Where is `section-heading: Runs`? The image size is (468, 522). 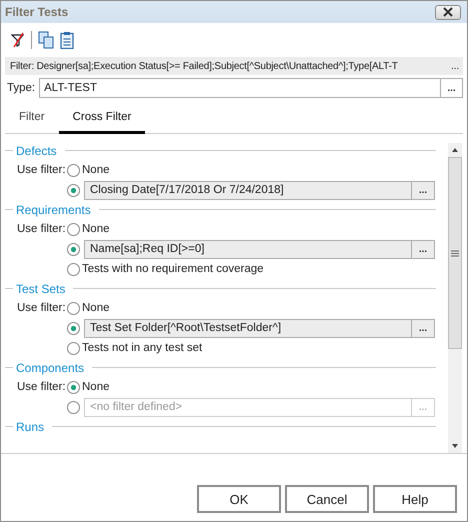 section-heading: Runs is located at coordinates (30, 427).